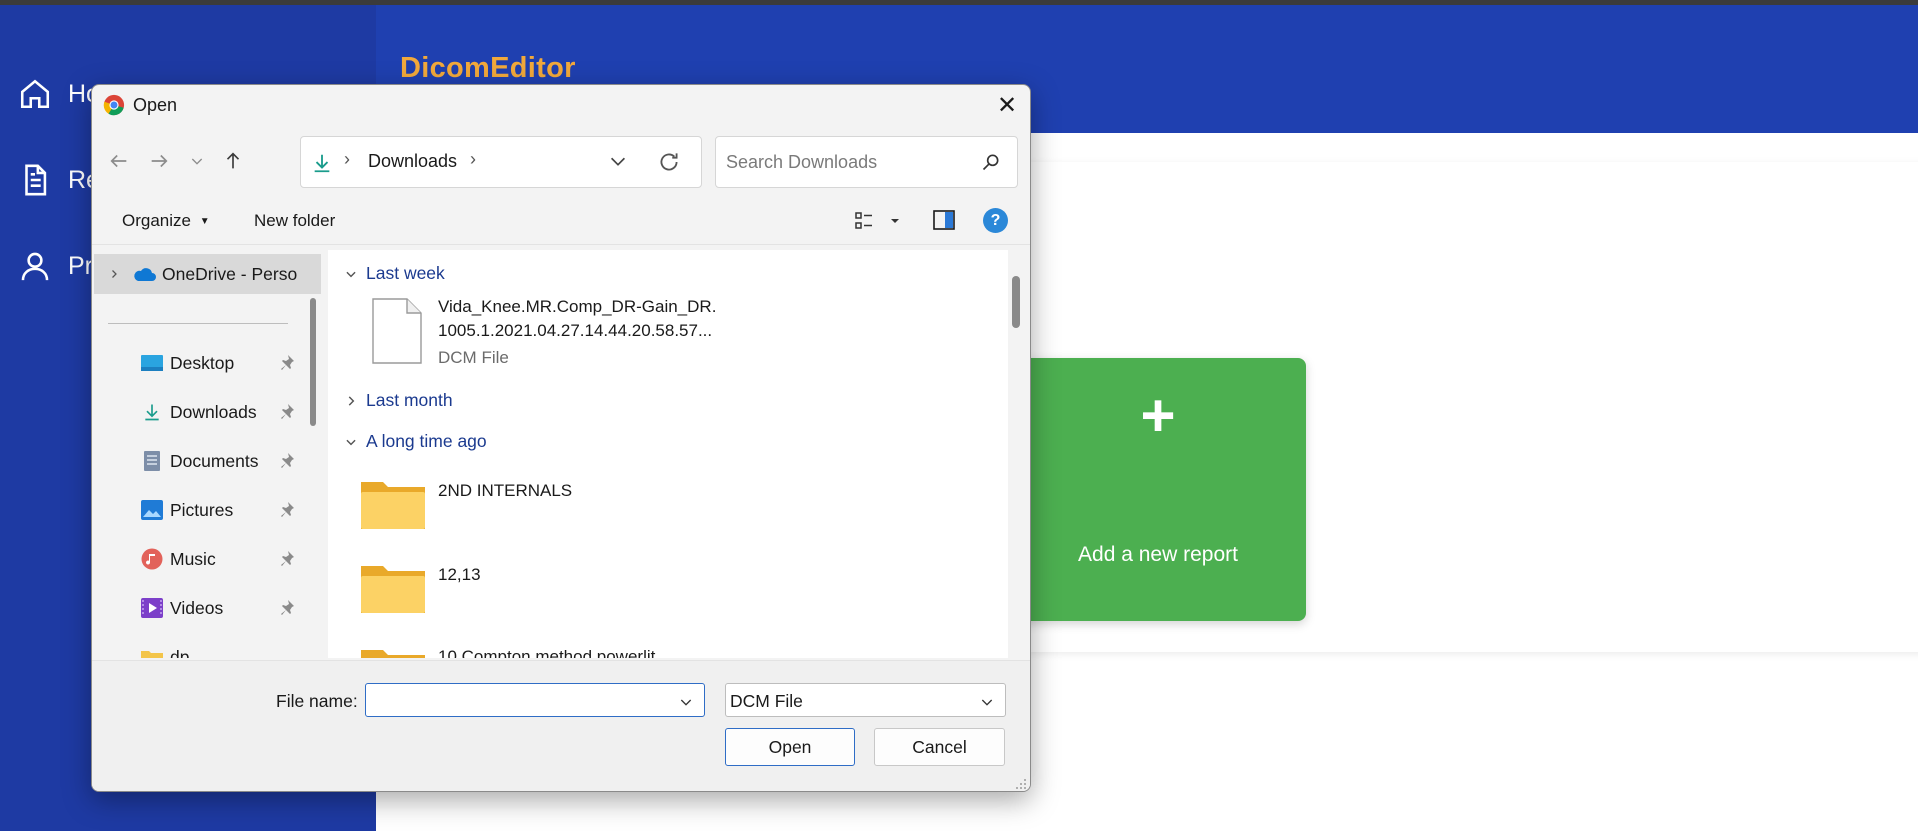 The image size is (1918, 831). I want to click on group-header-last-week: Last week, so click(394, 273).